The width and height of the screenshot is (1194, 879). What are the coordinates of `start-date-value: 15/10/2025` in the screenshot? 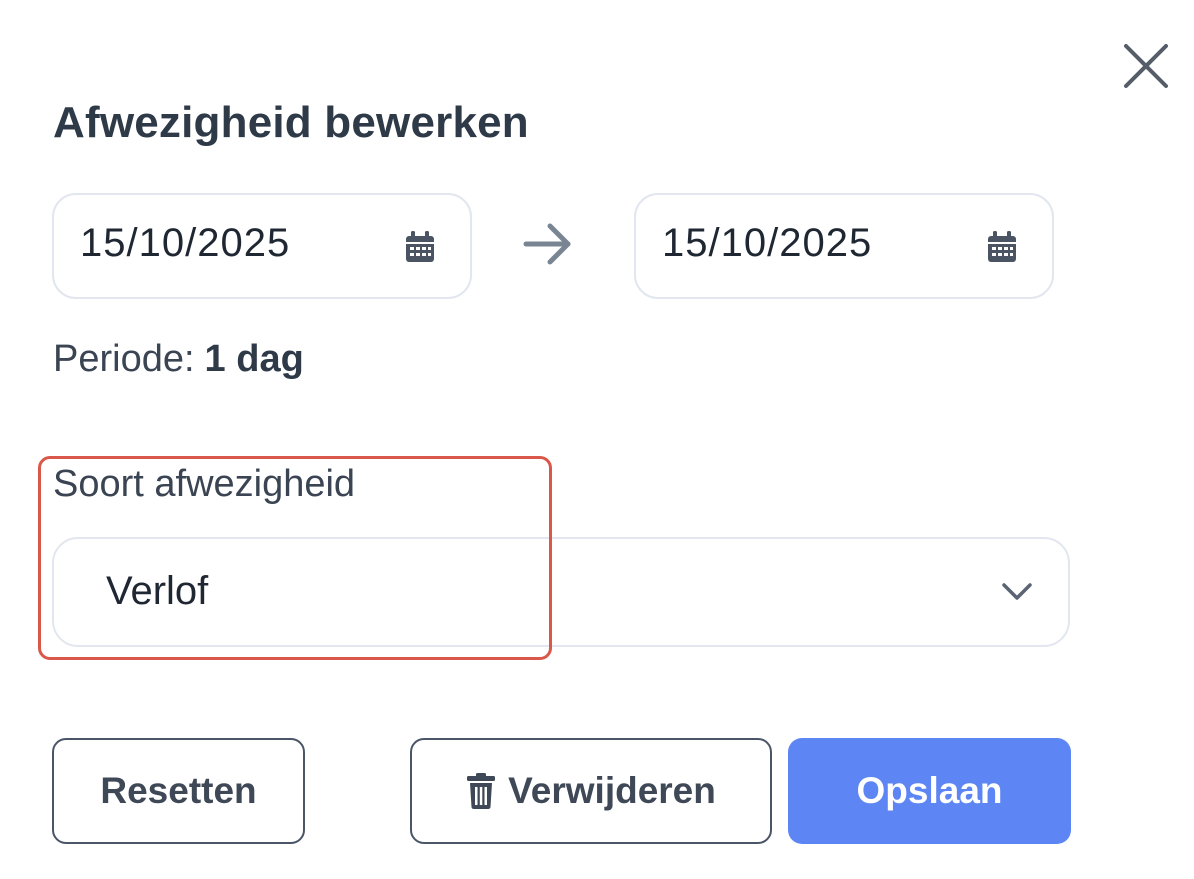 It's located at (185, 243).